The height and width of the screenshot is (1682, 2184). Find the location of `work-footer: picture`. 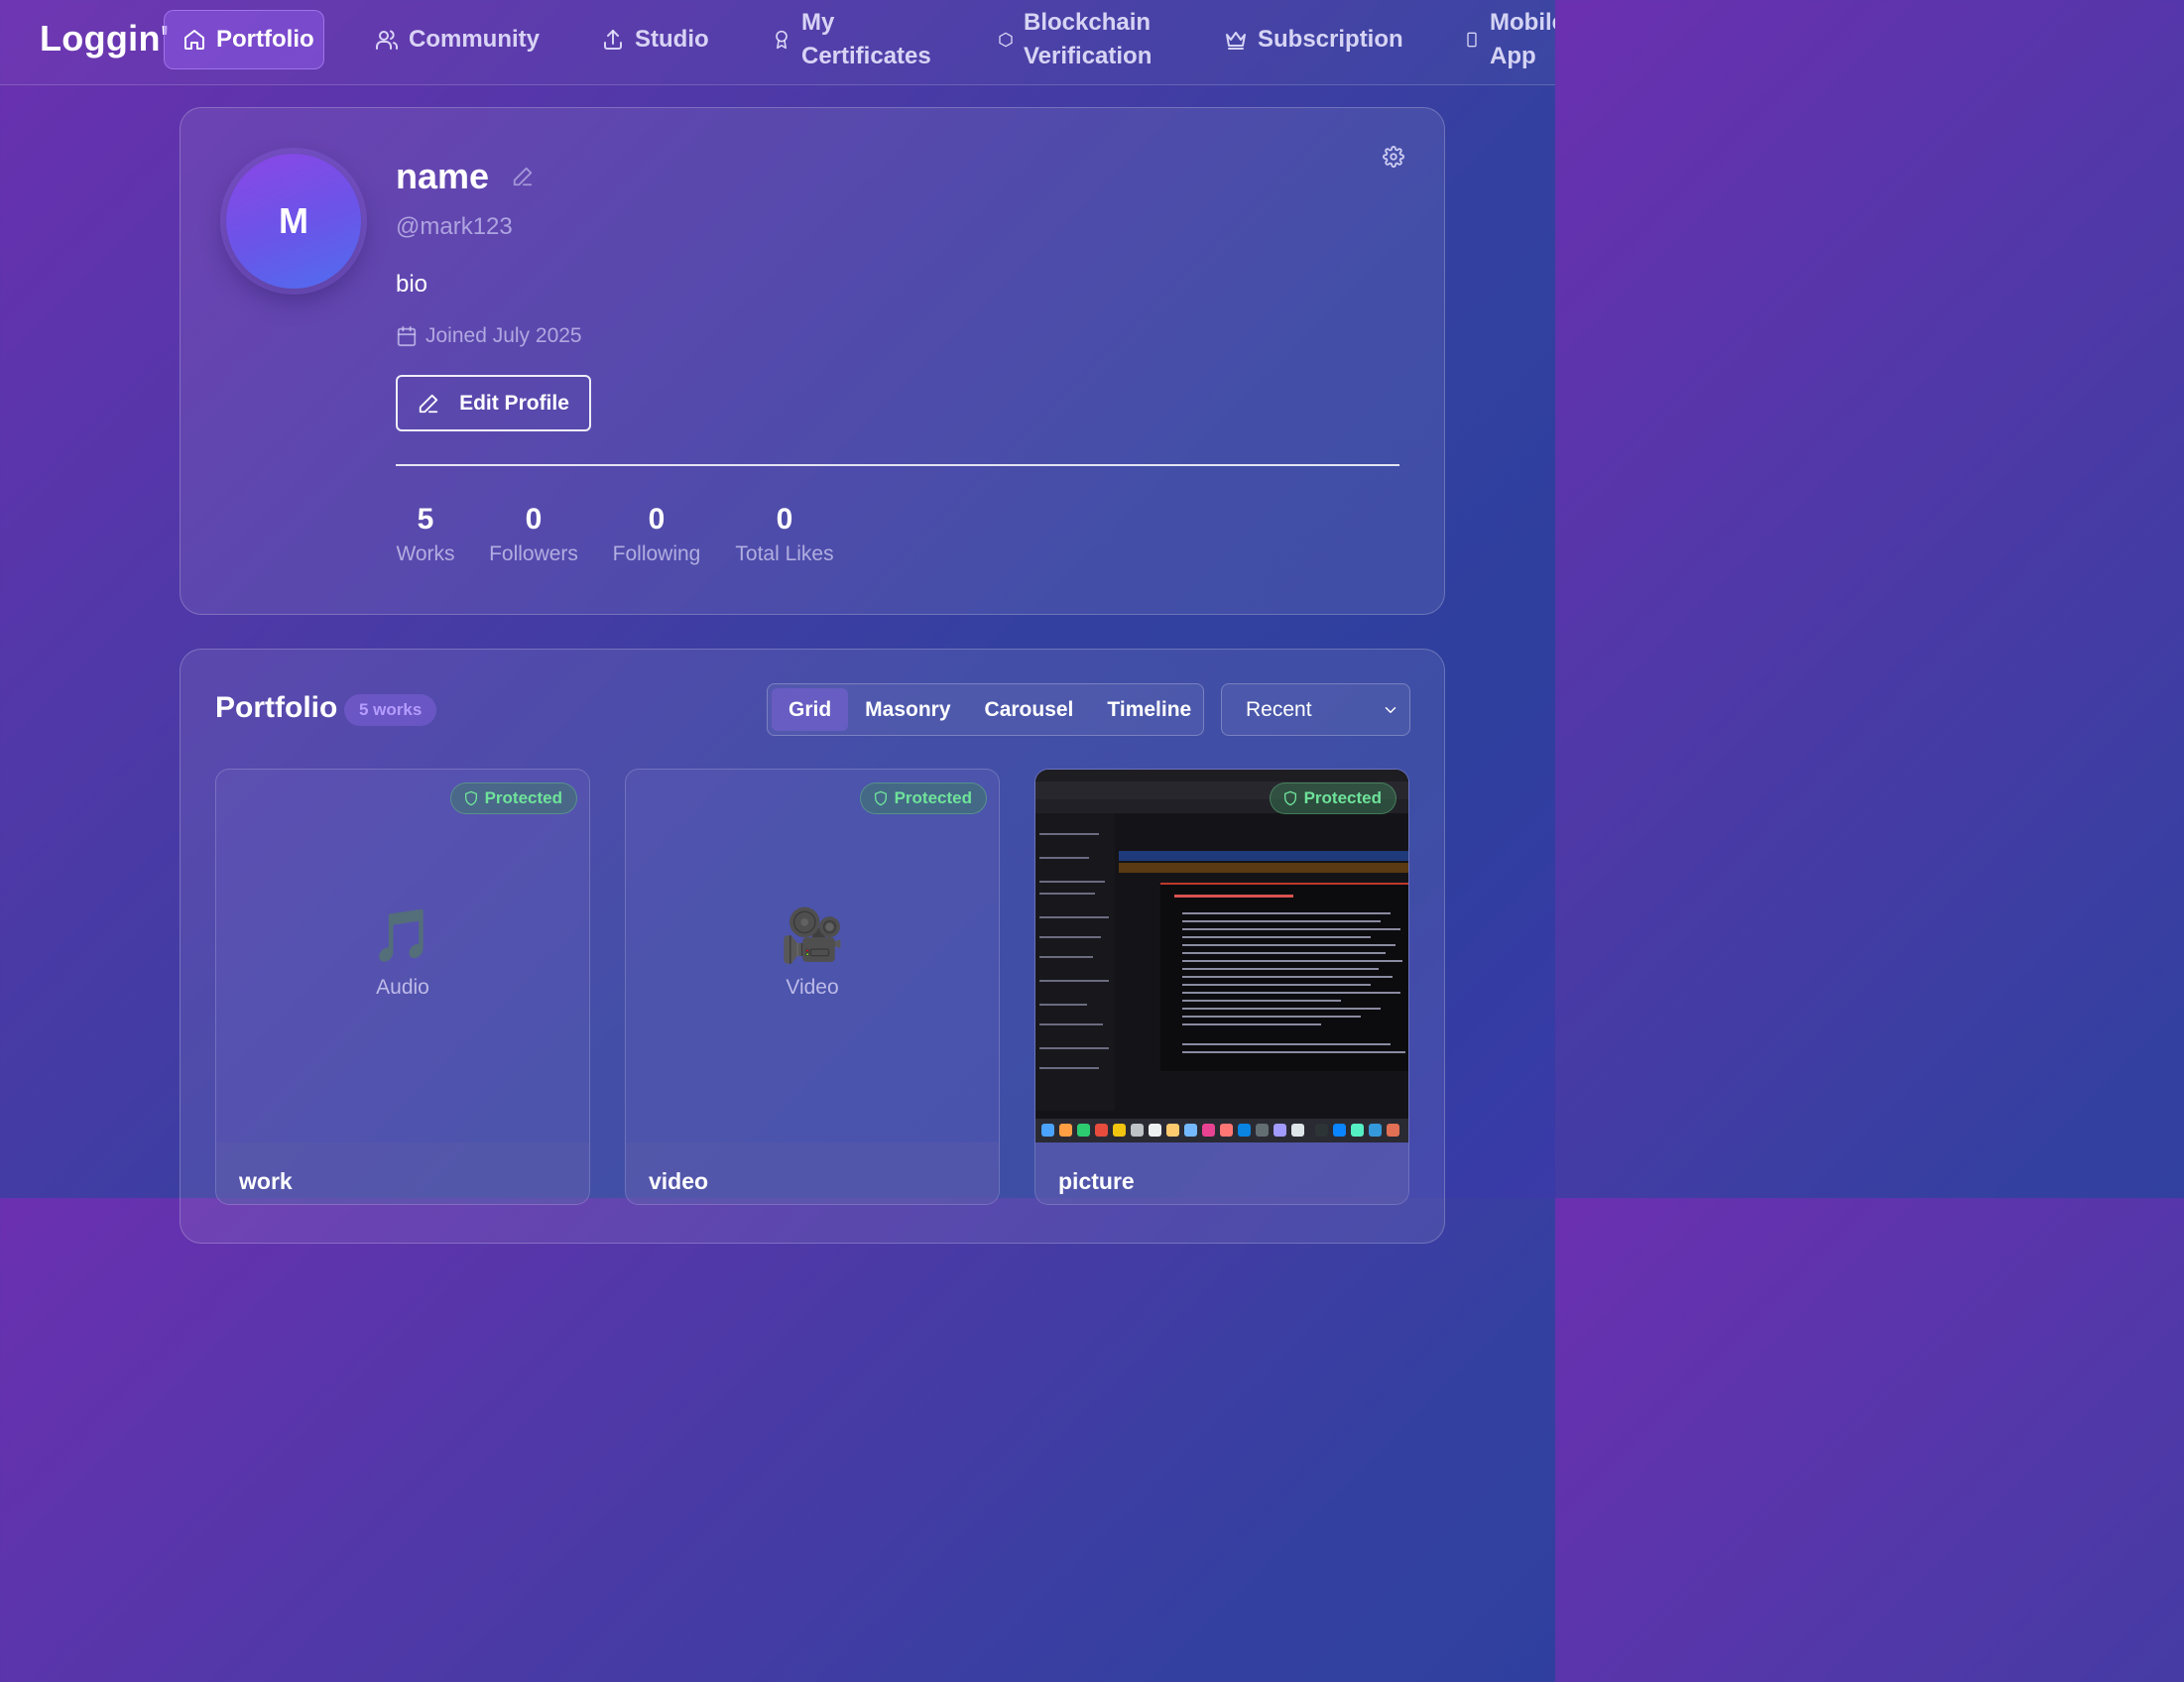

work-footer: picture is located at coordinates (1221, 1173).